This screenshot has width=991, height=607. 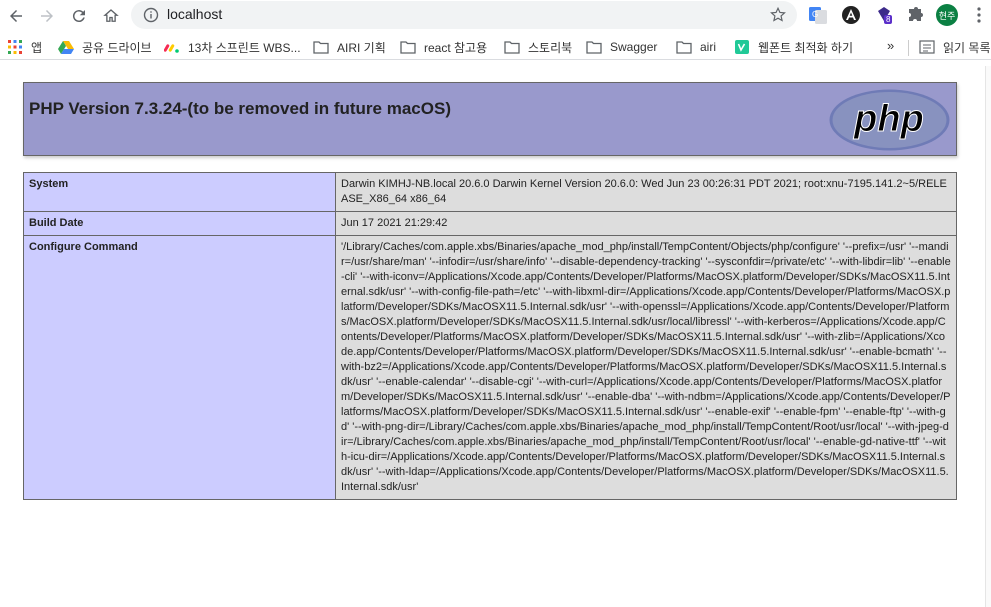 I want to click on reading-list-button: 읽기 목록, so click(x=955, y=47).